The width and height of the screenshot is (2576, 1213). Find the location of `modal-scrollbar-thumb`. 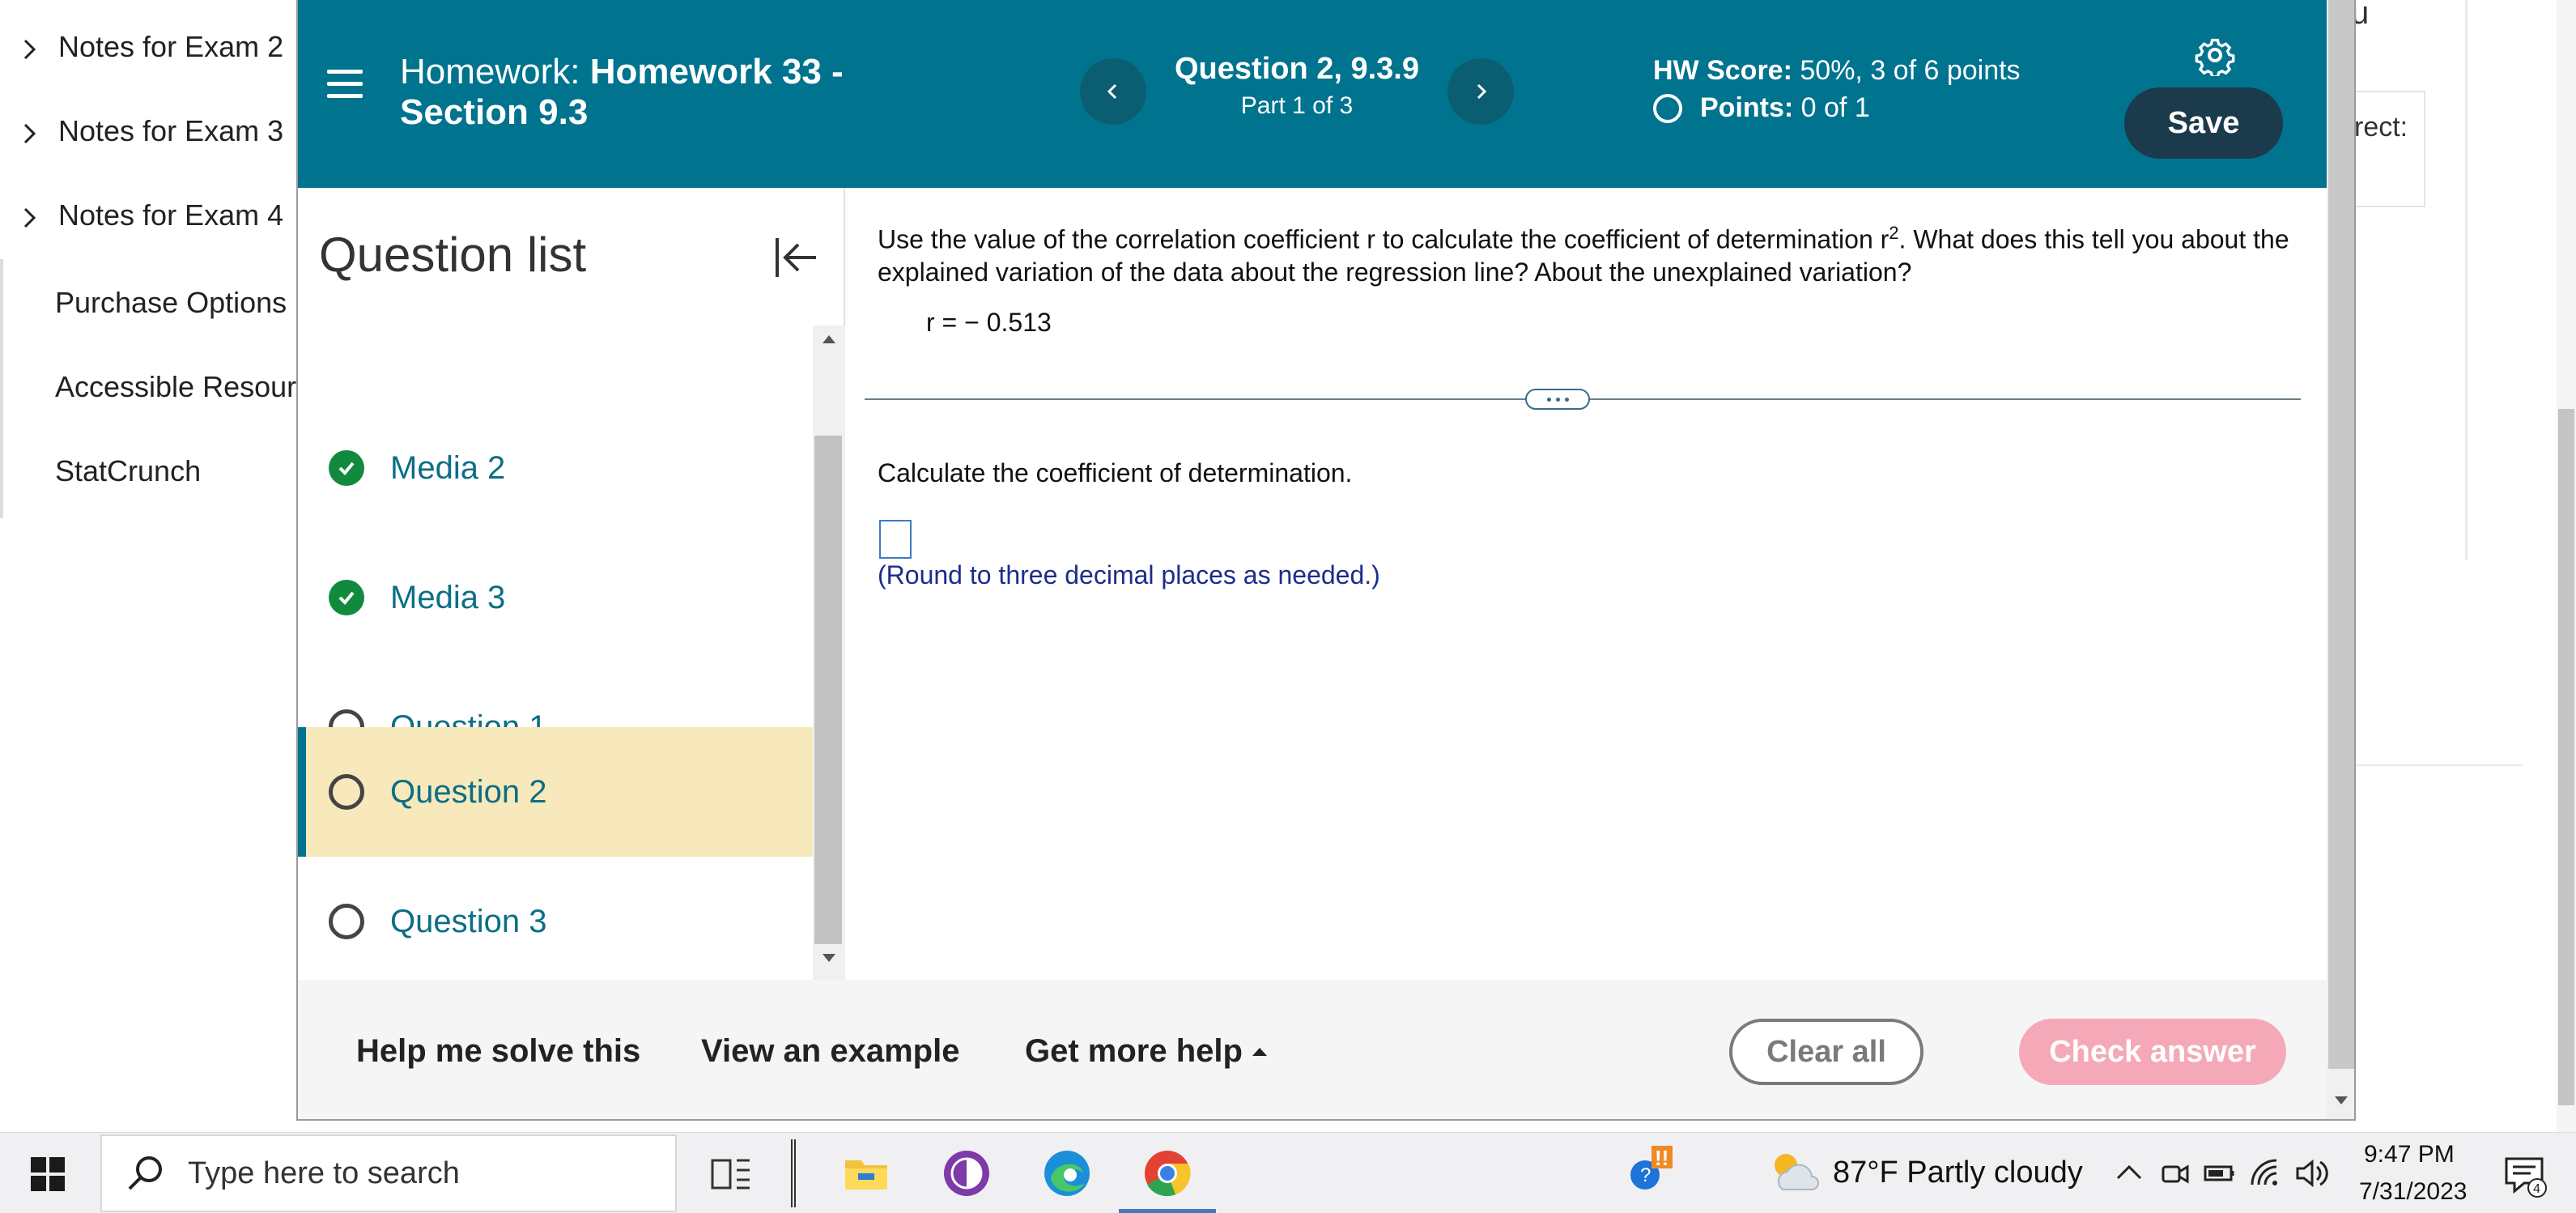

modal-scrollbar-thumb is located at coordinates (2341, 535).